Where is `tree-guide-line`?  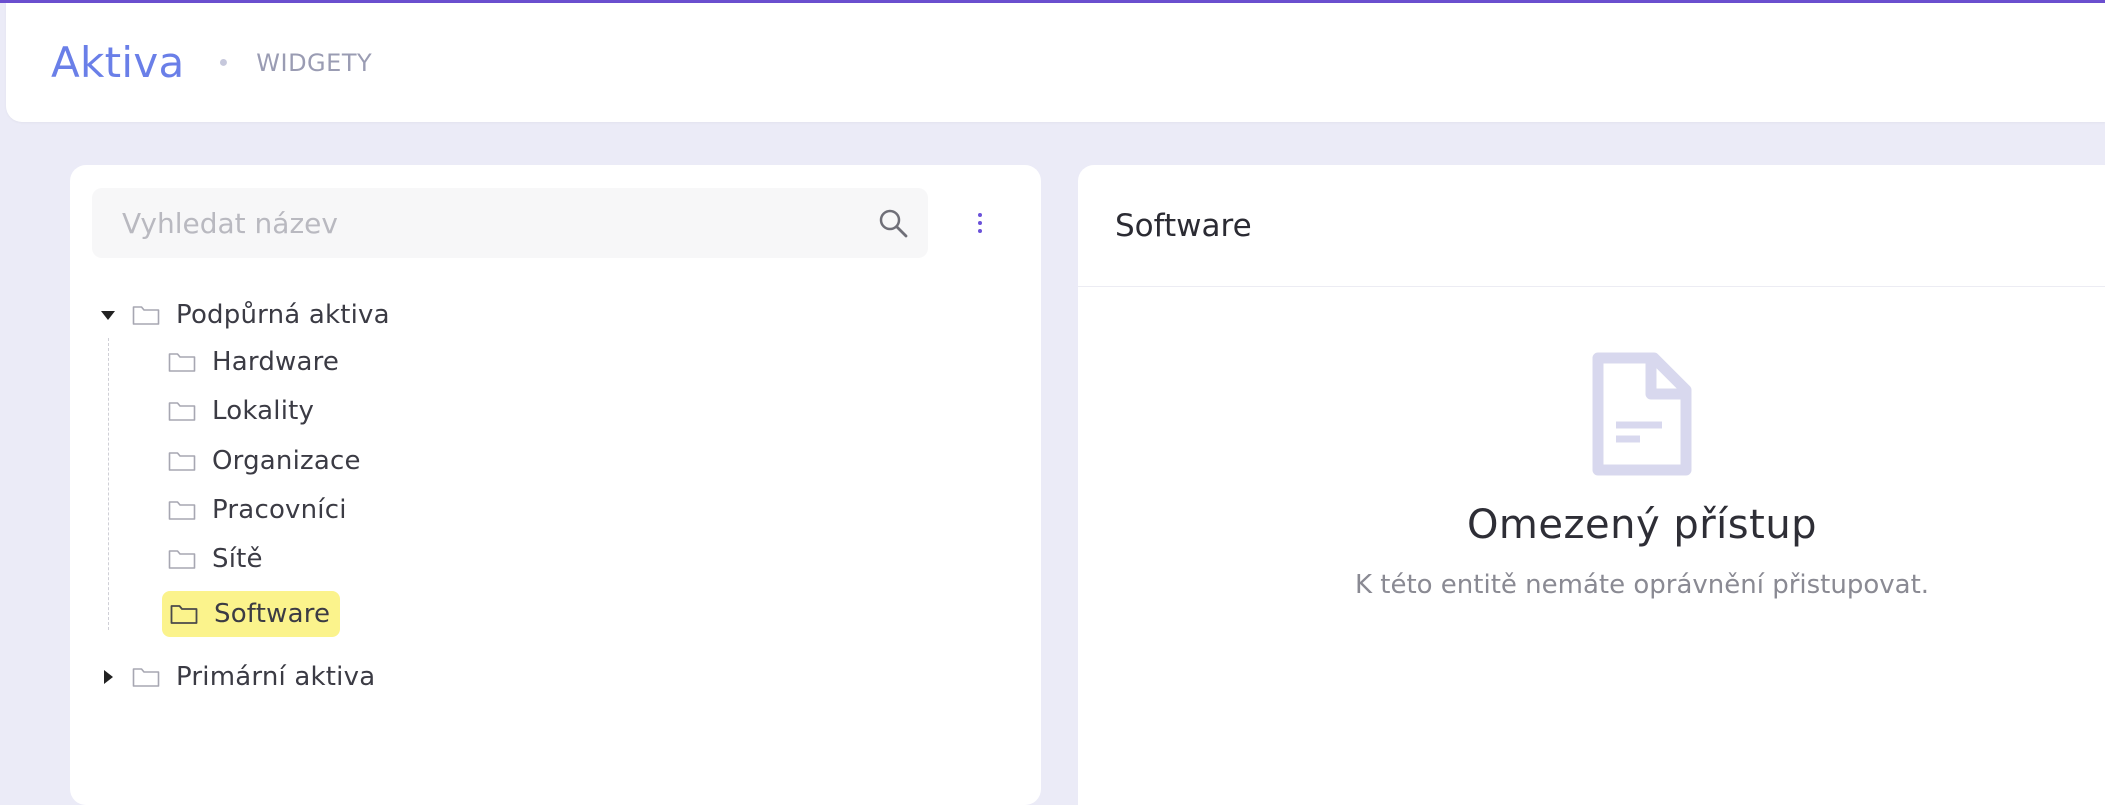
tree-guide-line is located at coordinates (108, 484).